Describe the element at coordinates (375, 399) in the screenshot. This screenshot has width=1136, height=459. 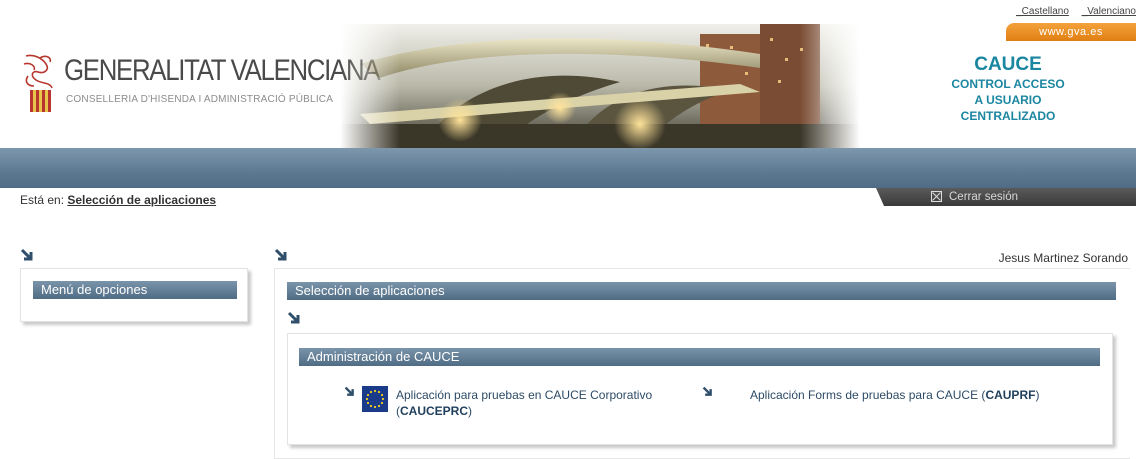
I see `eu-flag-icon` at that location.